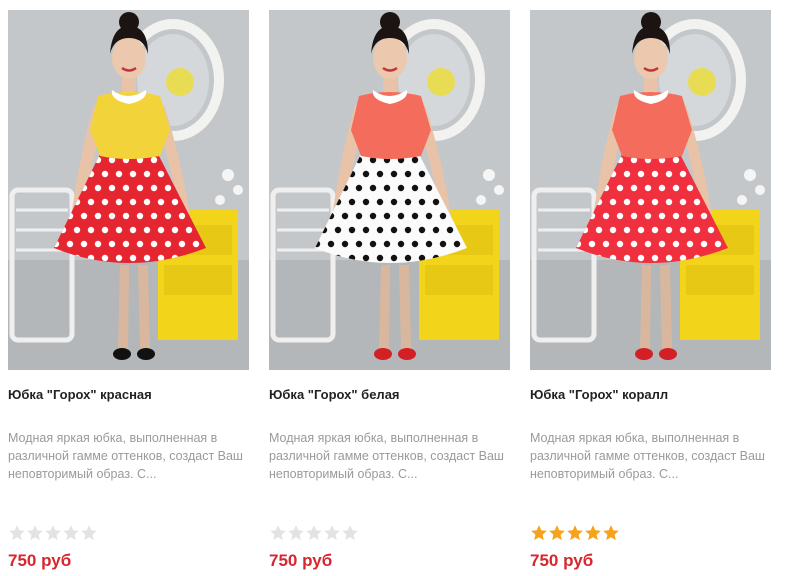 This screenshot has width=788, height=576. What do you see at coordinates (389, 396) in the screenshot?
I see `product-title: Юбка "Горох" белая` at bounding box center [389, 396].